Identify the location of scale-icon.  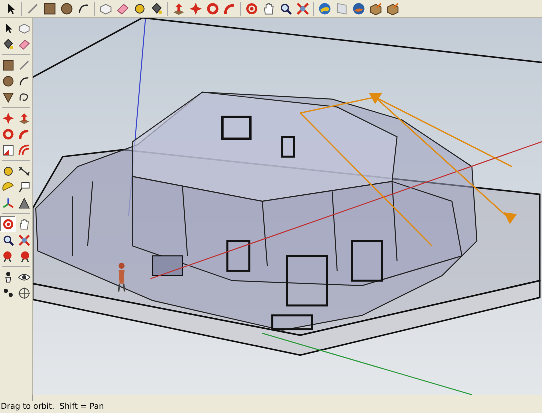
(8, 150).